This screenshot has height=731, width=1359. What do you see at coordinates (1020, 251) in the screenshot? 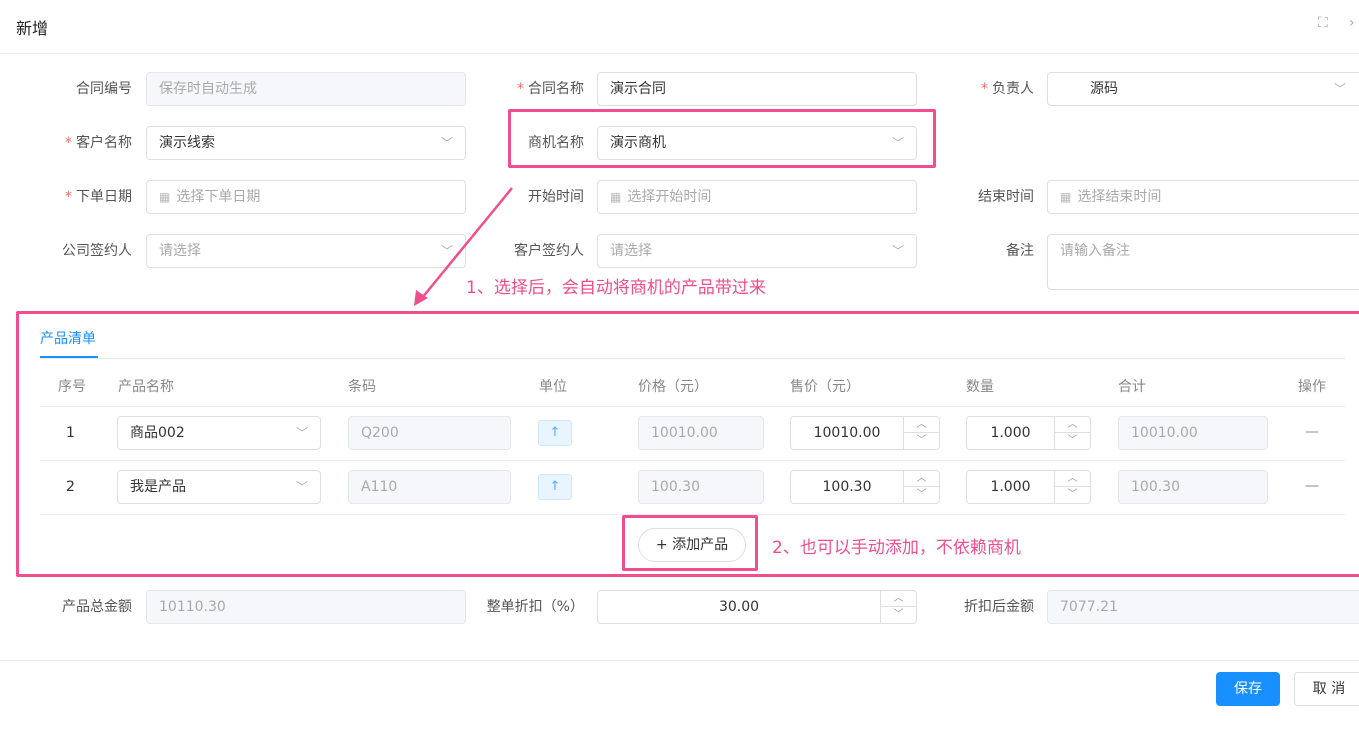
I see `remark-label: 备注` at bounding box center [1020, 251].